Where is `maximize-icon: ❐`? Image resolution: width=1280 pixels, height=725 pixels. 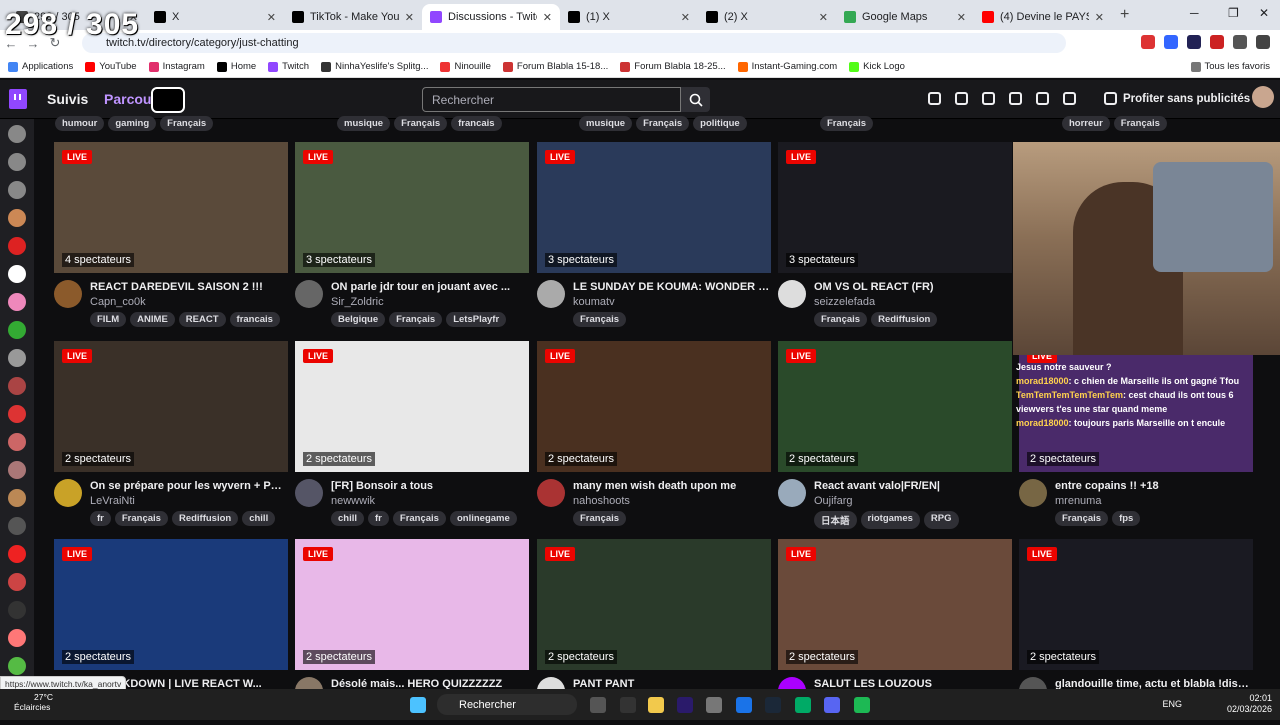
maximize-icon: ❐ is located at coordinates (1233, 13).